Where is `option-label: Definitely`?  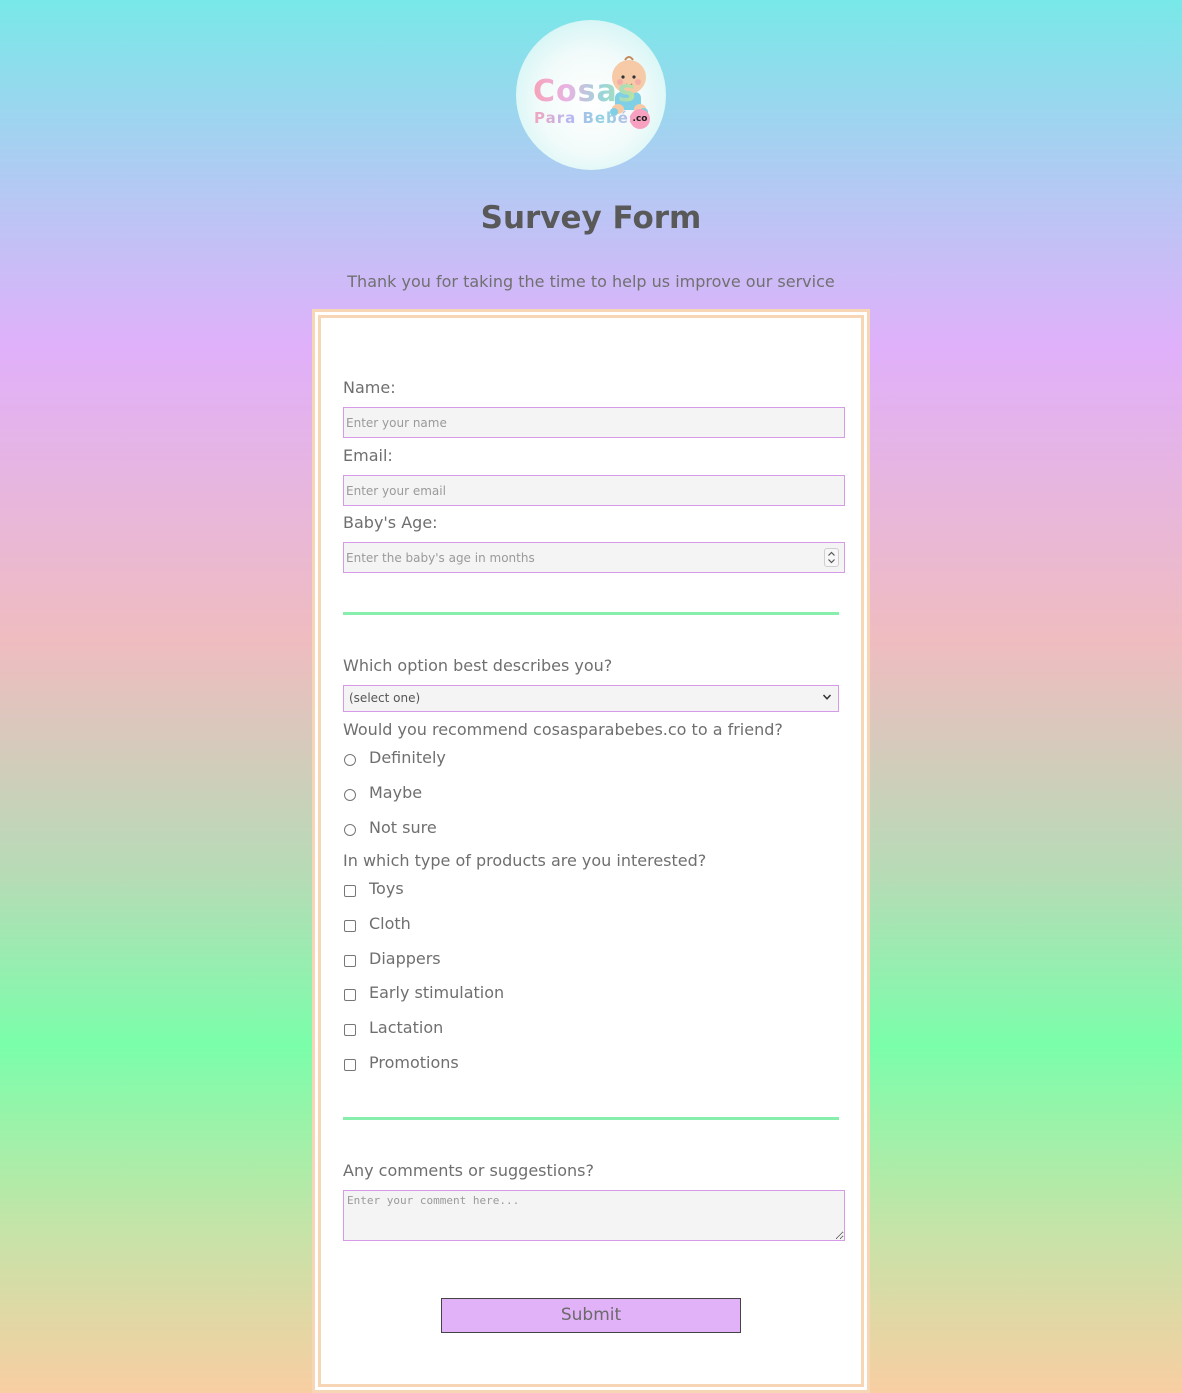
option-label: Definitely is located at coordinates (407, 757).